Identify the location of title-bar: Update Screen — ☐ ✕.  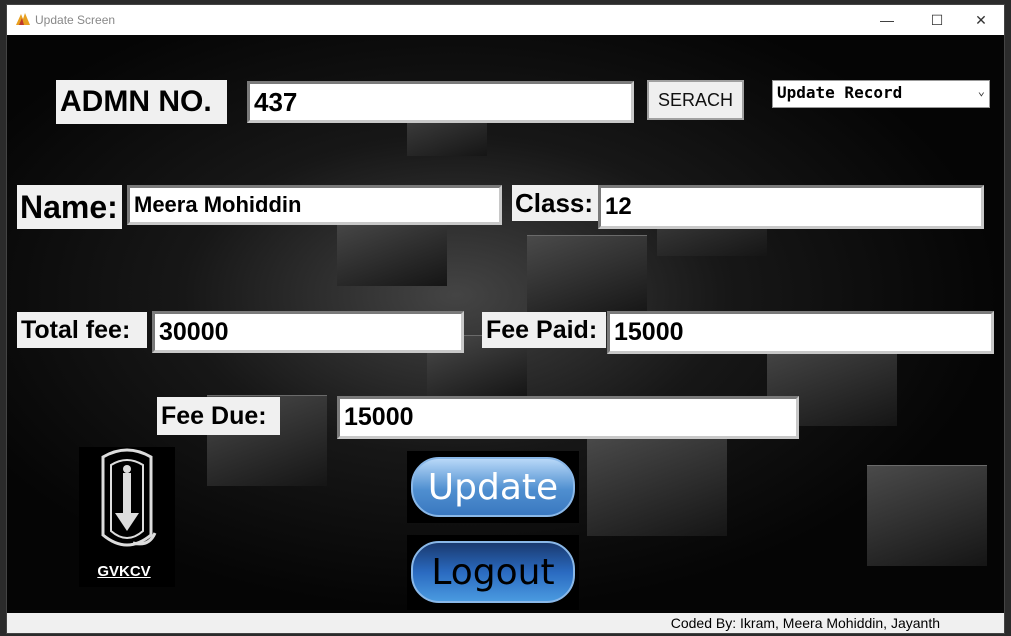
(505, 20).